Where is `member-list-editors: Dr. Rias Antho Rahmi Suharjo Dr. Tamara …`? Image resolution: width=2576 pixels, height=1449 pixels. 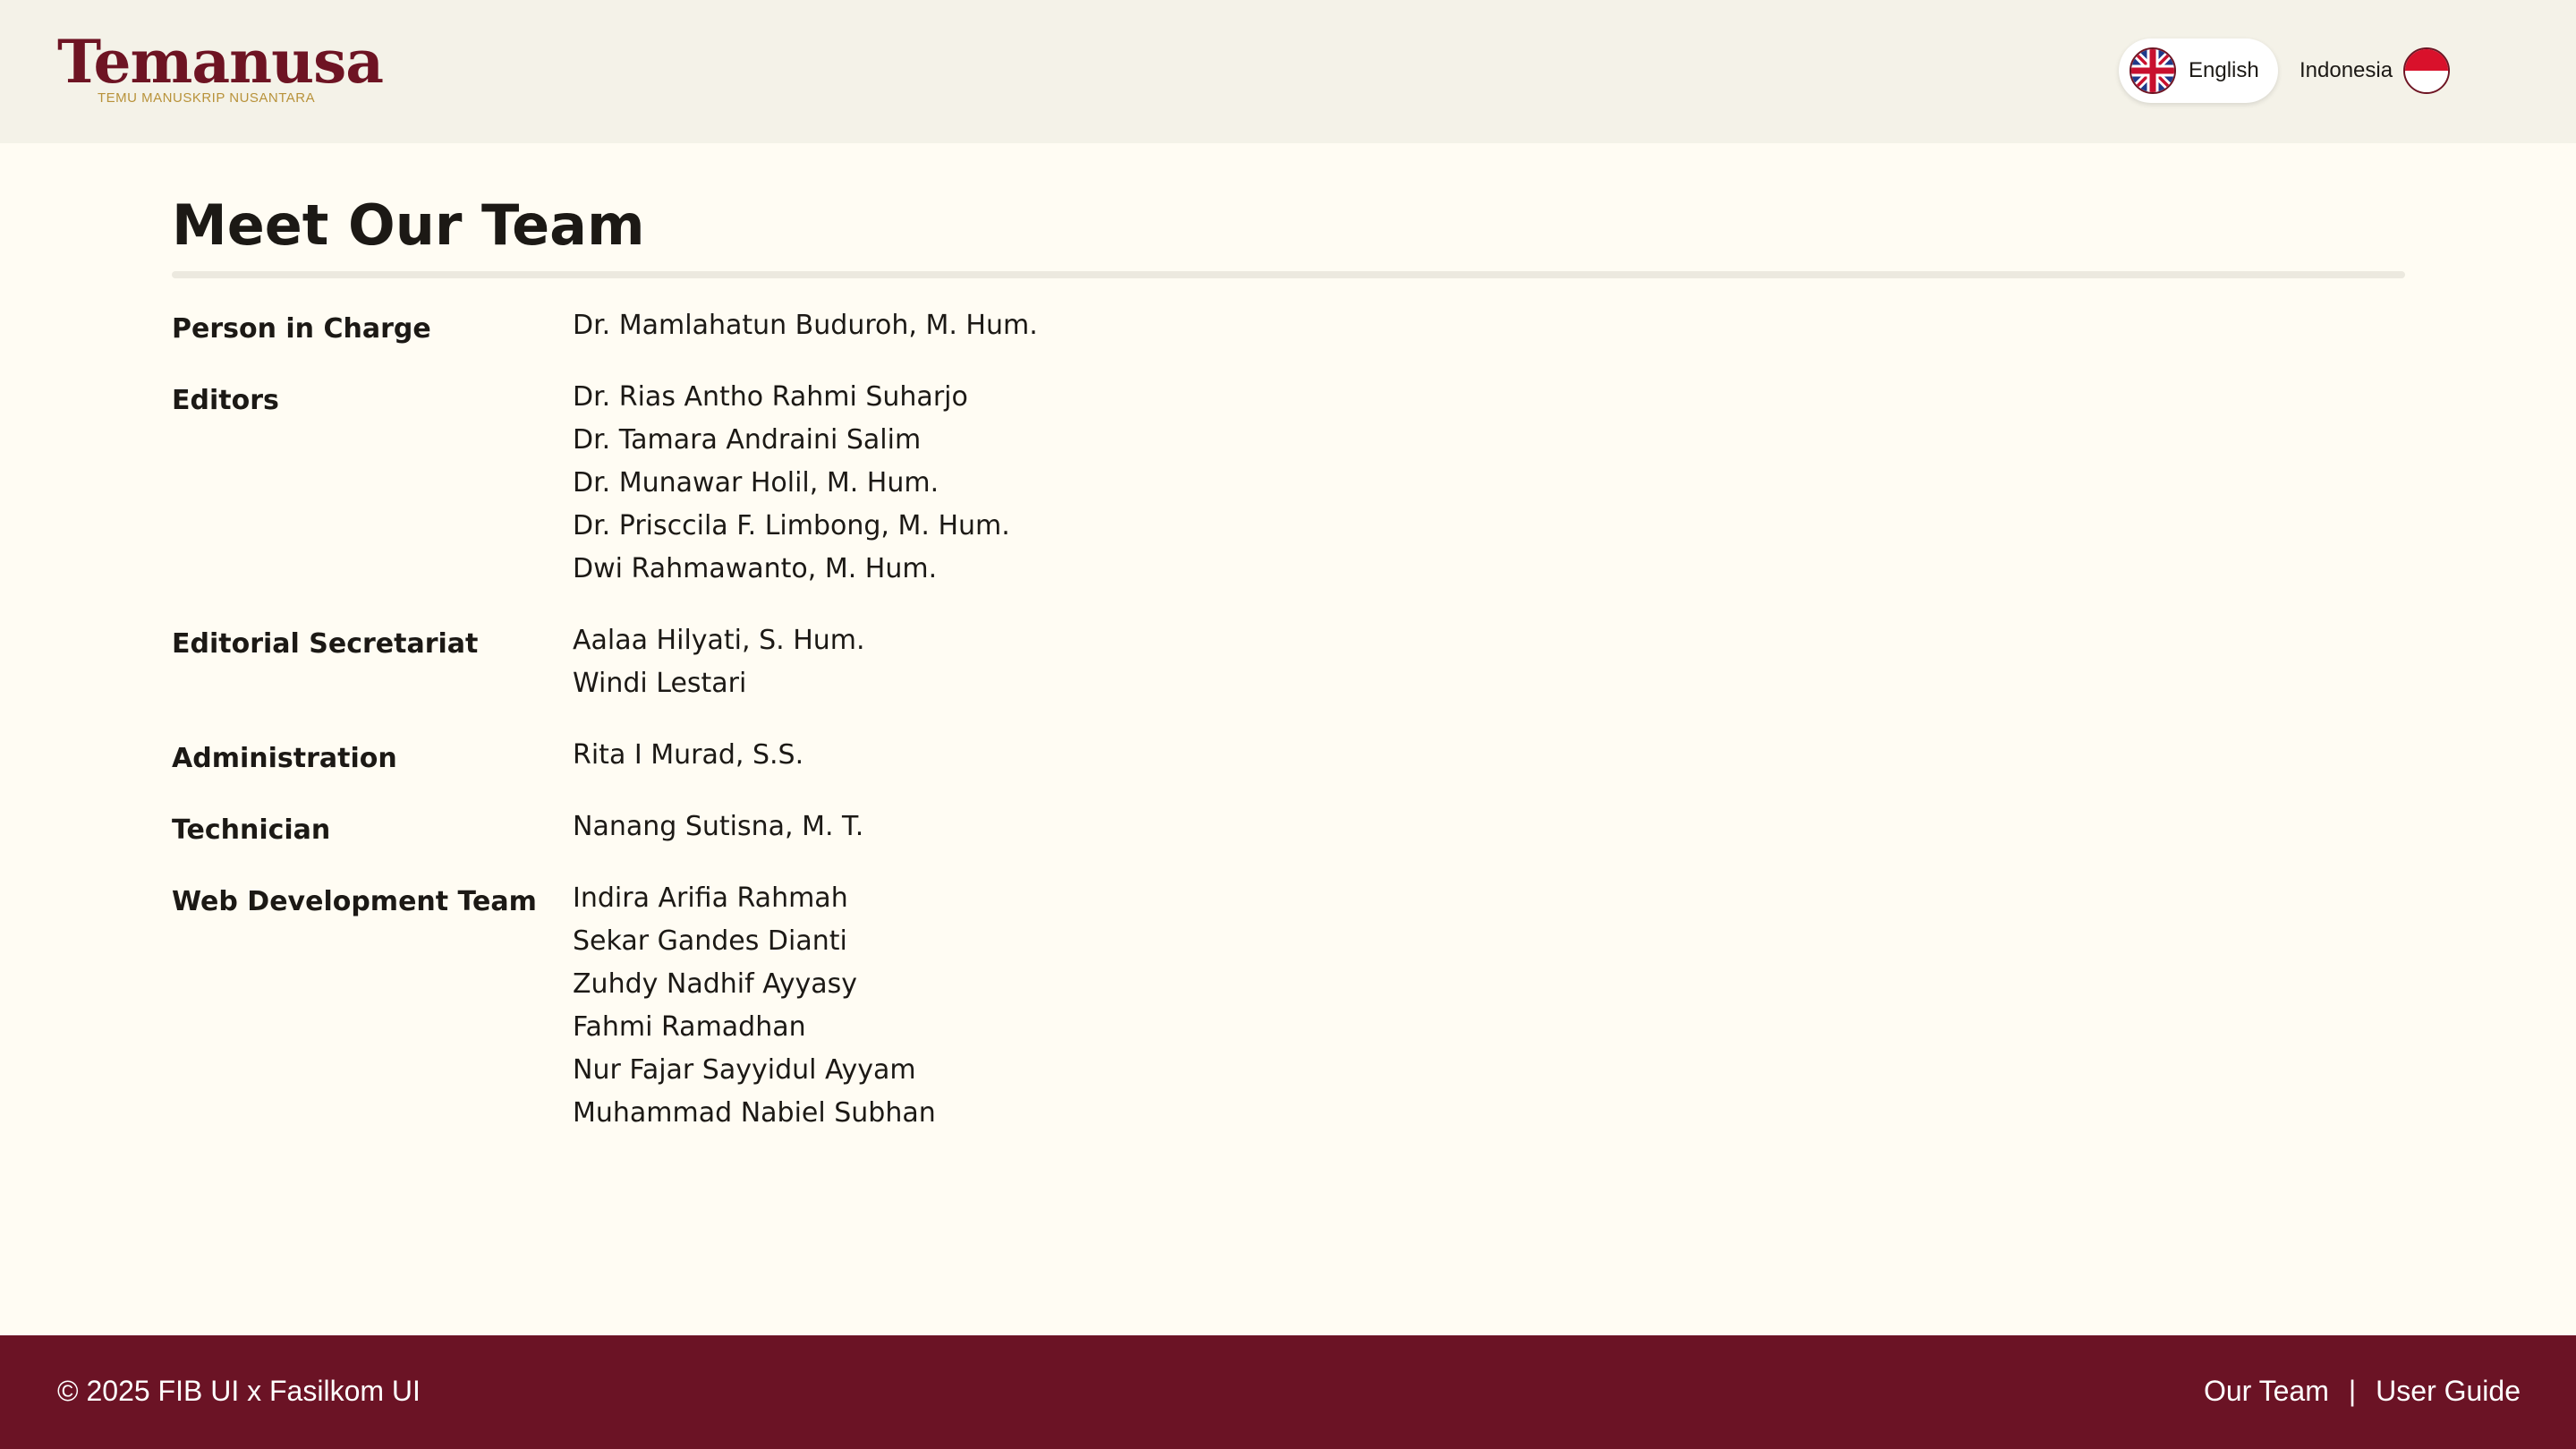
member-list-editors: Dr. Rias Antho Rahmi Suharjo Dr. Tamara … is located at coordinates (791, 483).